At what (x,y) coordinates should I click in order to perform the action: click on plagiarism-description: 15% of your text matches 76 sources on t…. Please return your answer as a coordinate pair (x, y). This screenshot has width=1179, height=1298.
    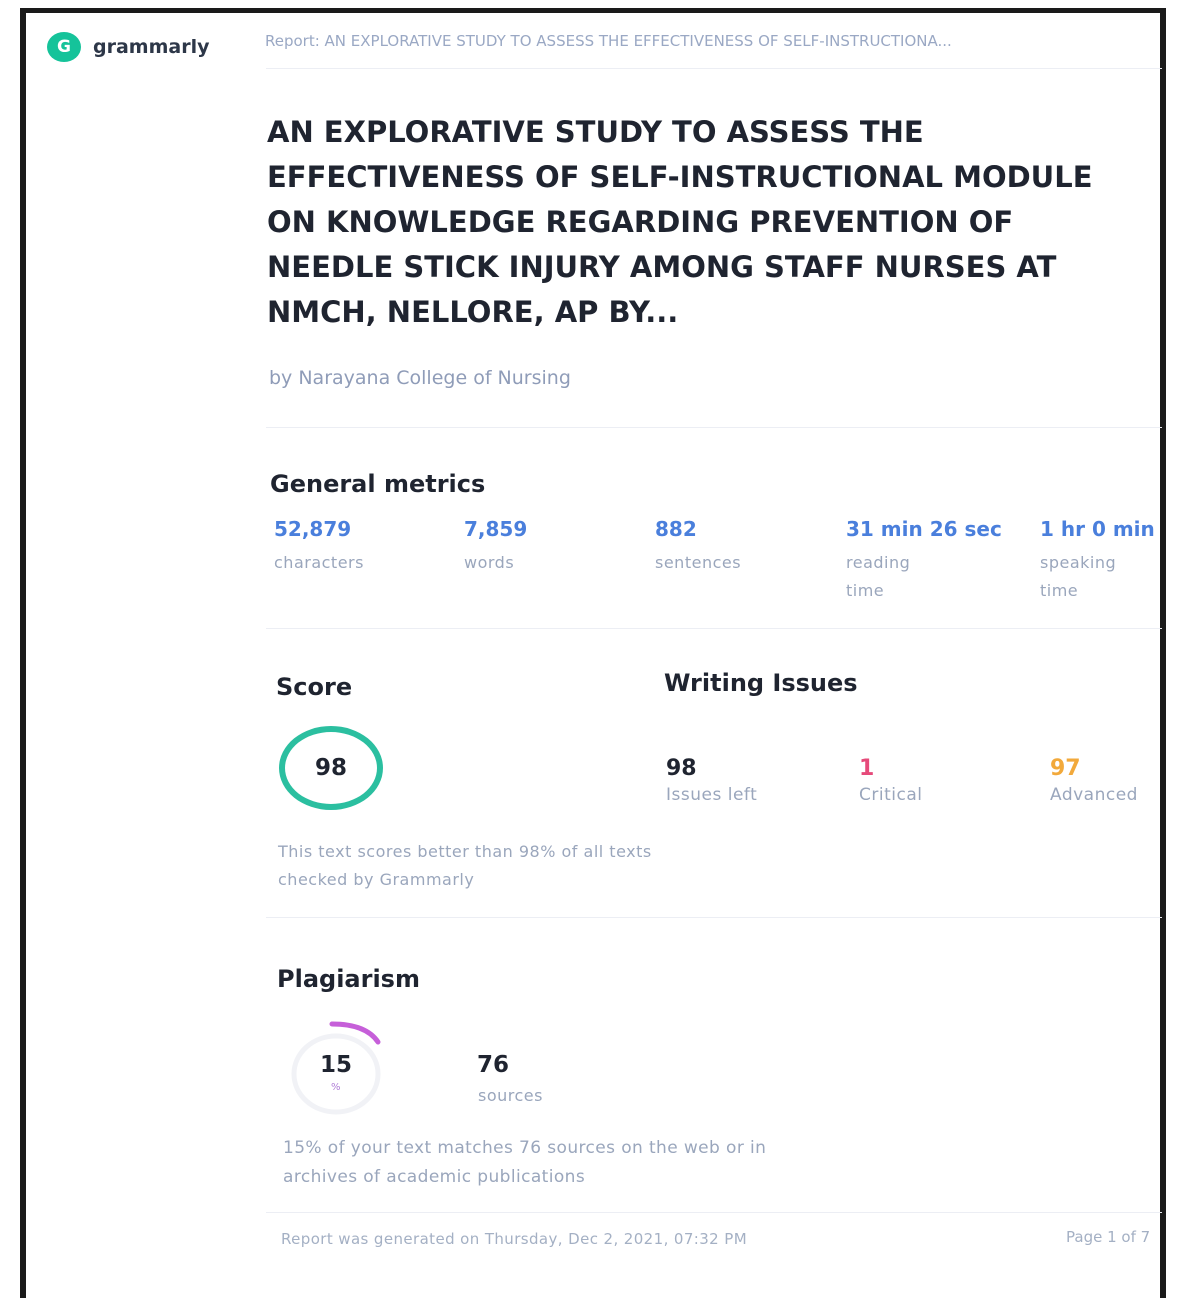
    Looking at the image, I should click on (525, 1162).